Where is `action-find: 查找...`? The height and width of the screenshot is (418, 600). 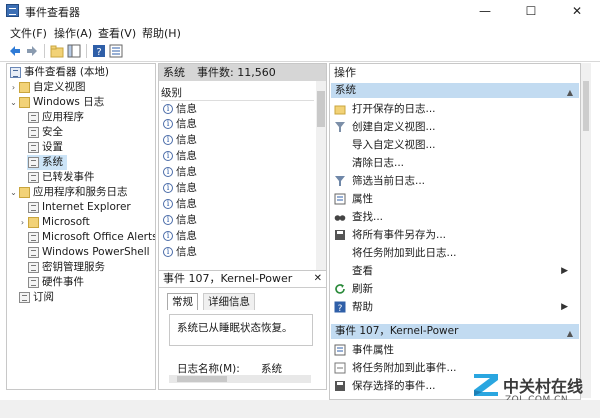
action-find: 查找... is located at coordinates (358, 217).